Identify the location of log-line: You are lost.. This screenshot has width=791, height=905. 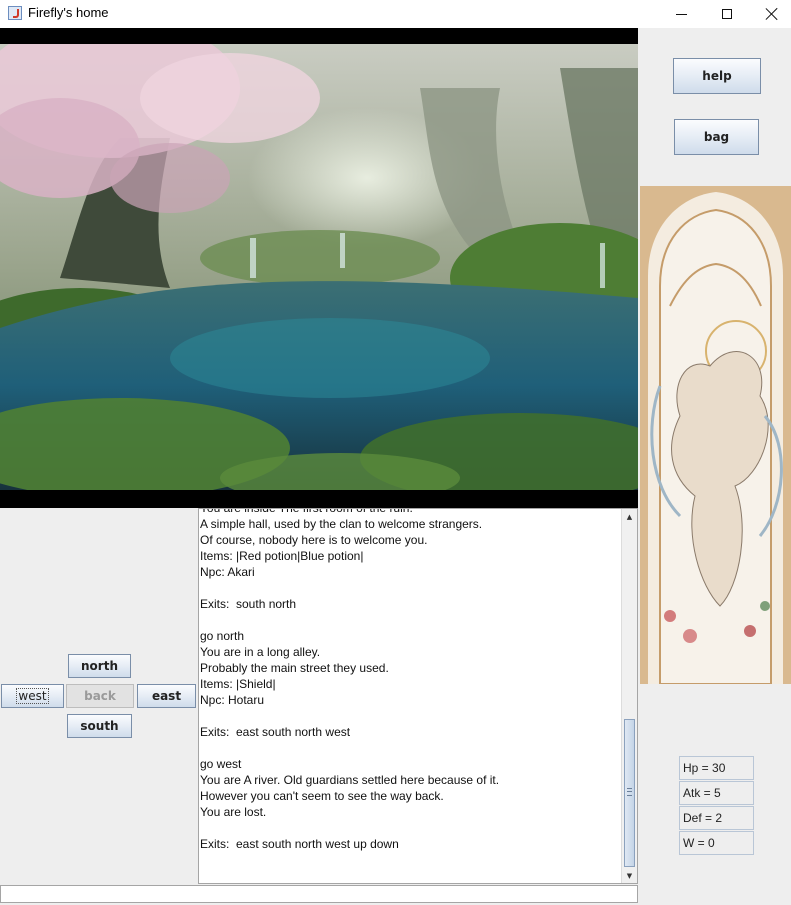
(233, 812).